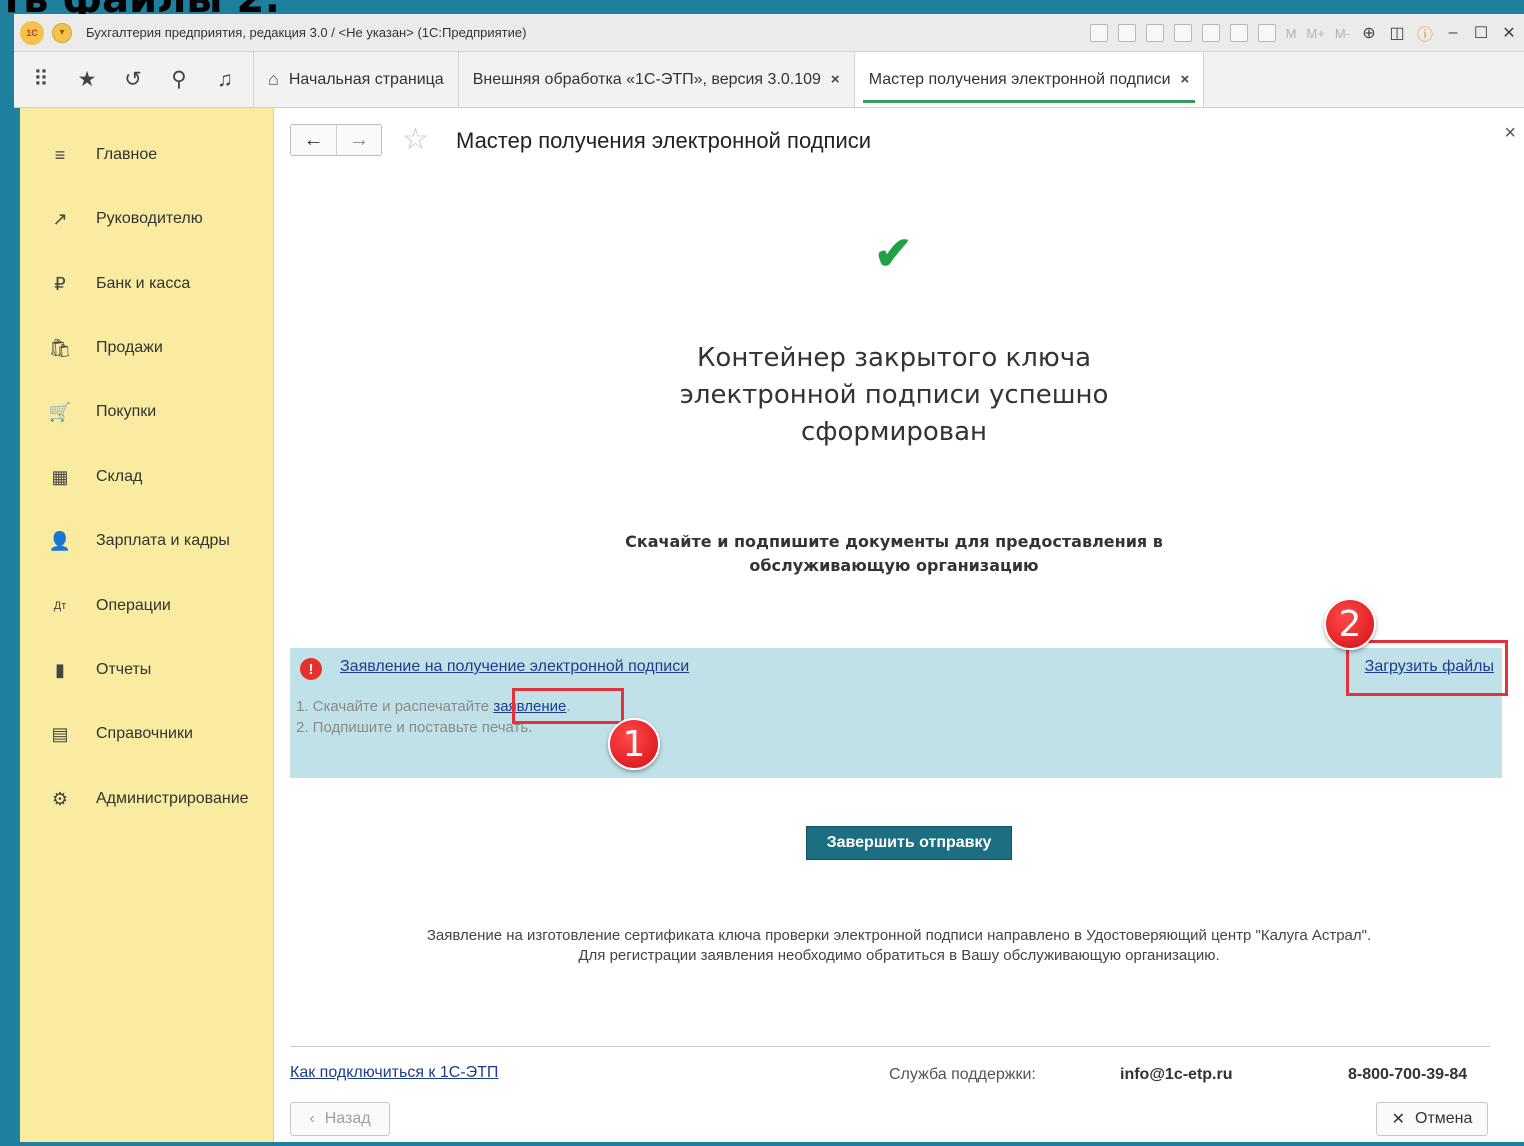 This screenshot has width=1524, height=1146. I want to click on sidebar-item-label: Операции, so click(133, 605).